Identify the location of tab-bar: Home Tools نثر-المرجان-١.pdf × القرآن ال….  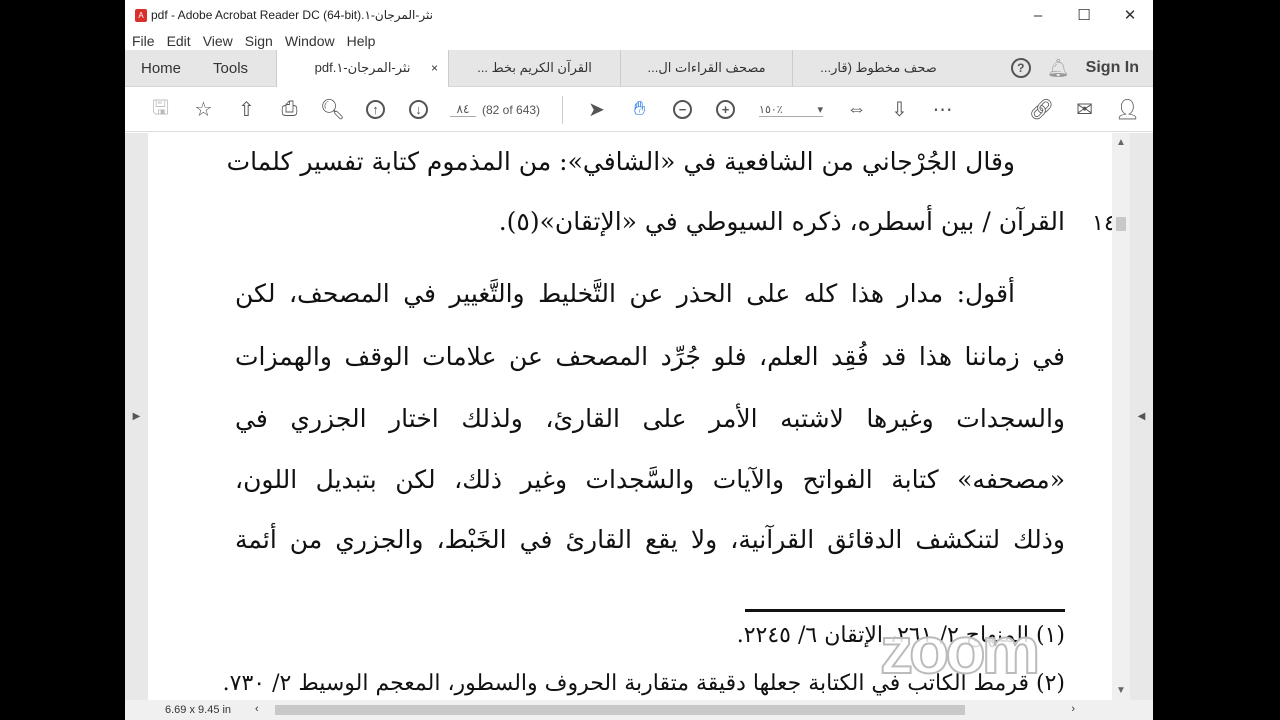
(639, 68).